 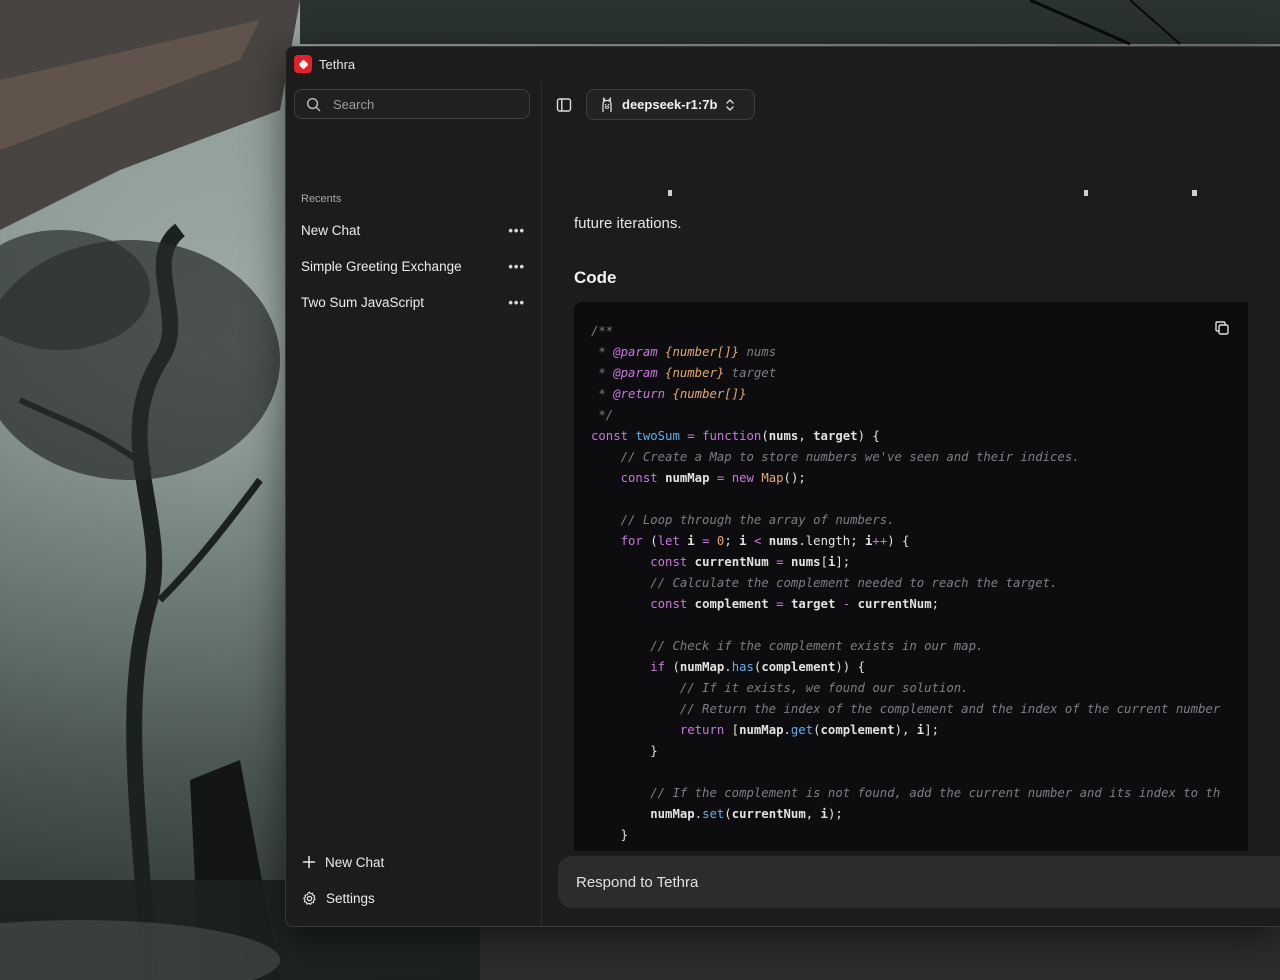 I want to click on new-chat-button: New Chat, so click(x=413, y=862).